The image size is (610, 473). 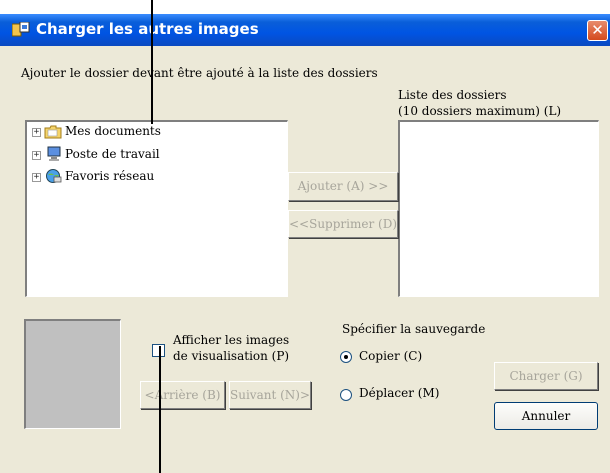 What do you see at coordinates (480, 111) in the screenshot?
I see `folder-list-label-line2: (10 dossiers maximum) (L)` at bounding box center [480, 111].